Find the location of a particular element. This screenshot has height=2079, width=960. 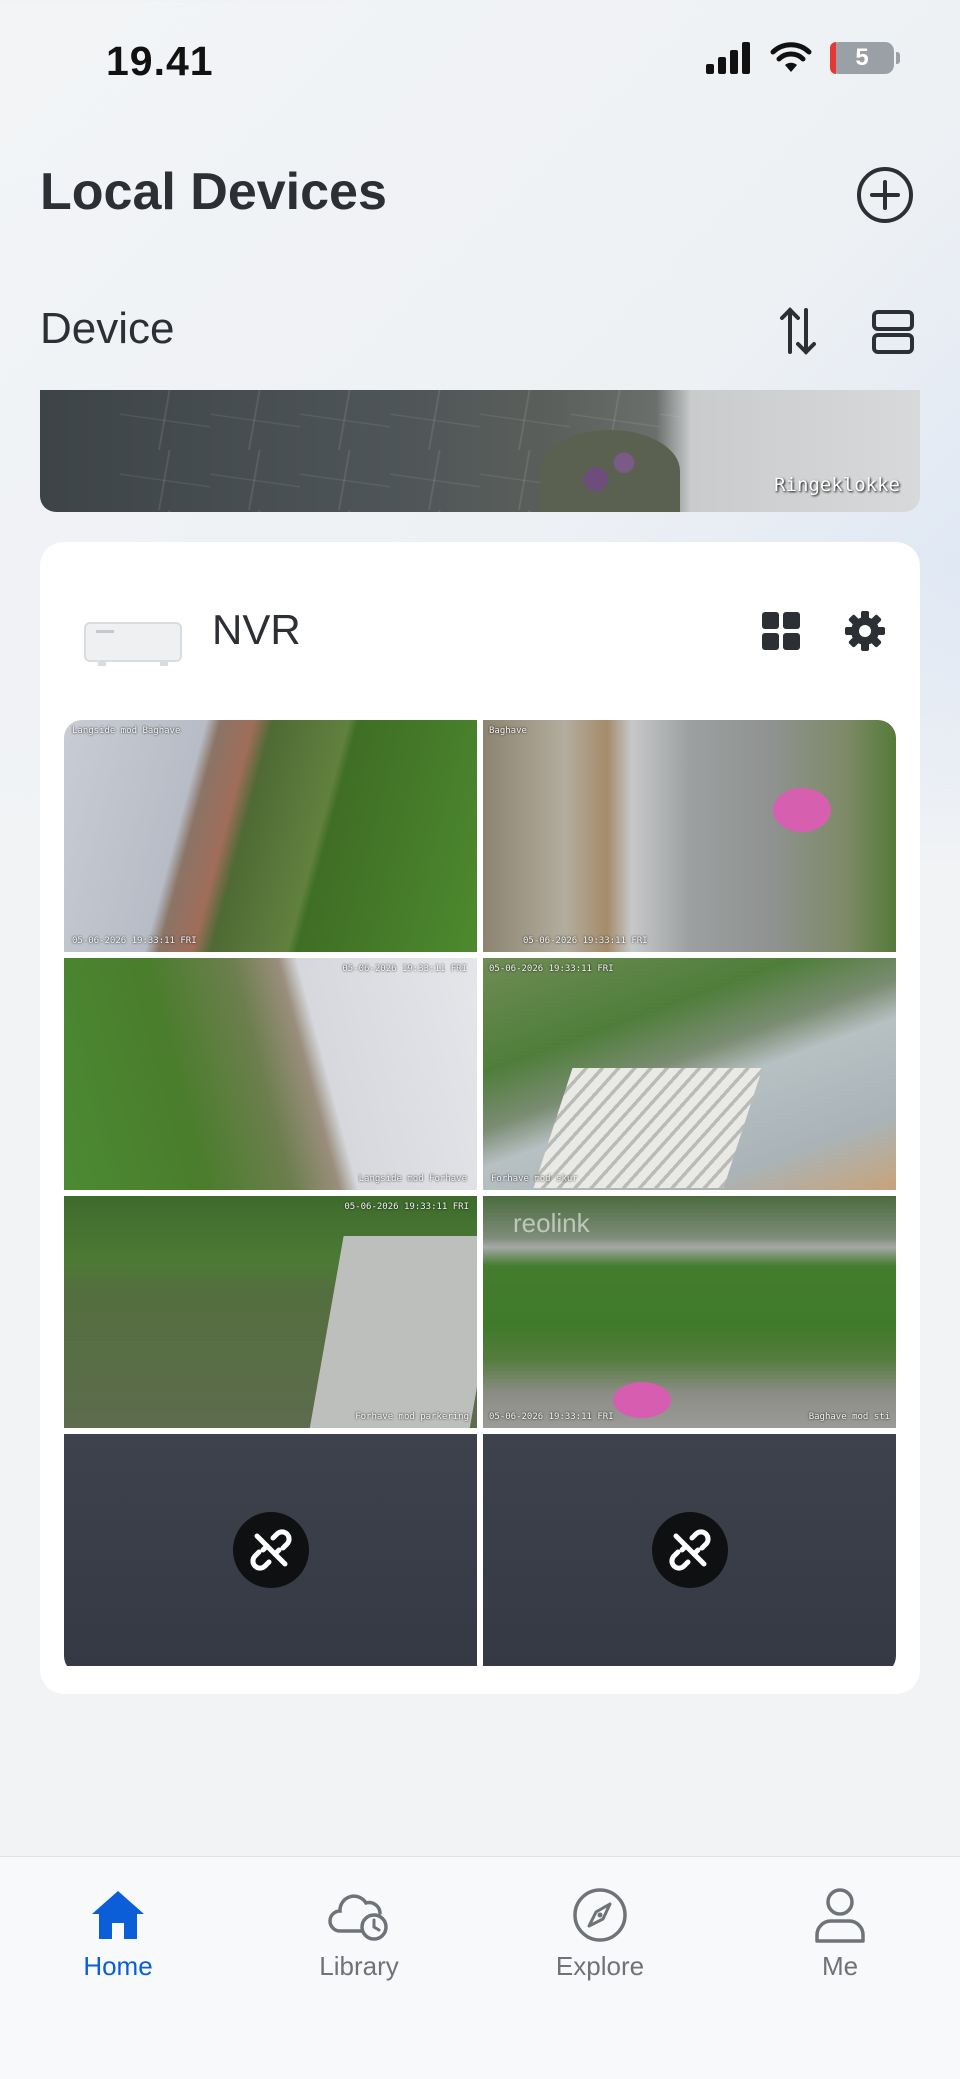

nvr-settings-button is located at coordinates (865, 631).